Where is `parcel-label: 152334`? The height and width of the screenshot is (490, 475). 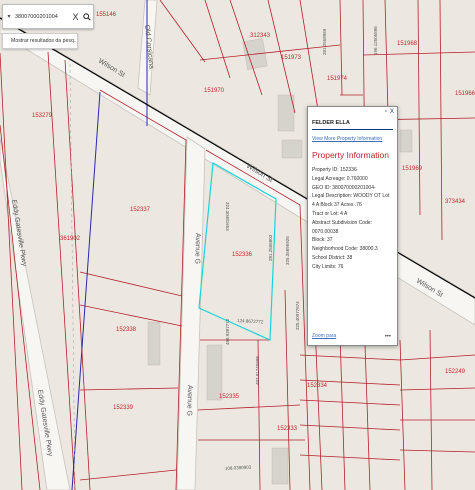
parcel-label: 152334 is located at coordinates (317, 386).